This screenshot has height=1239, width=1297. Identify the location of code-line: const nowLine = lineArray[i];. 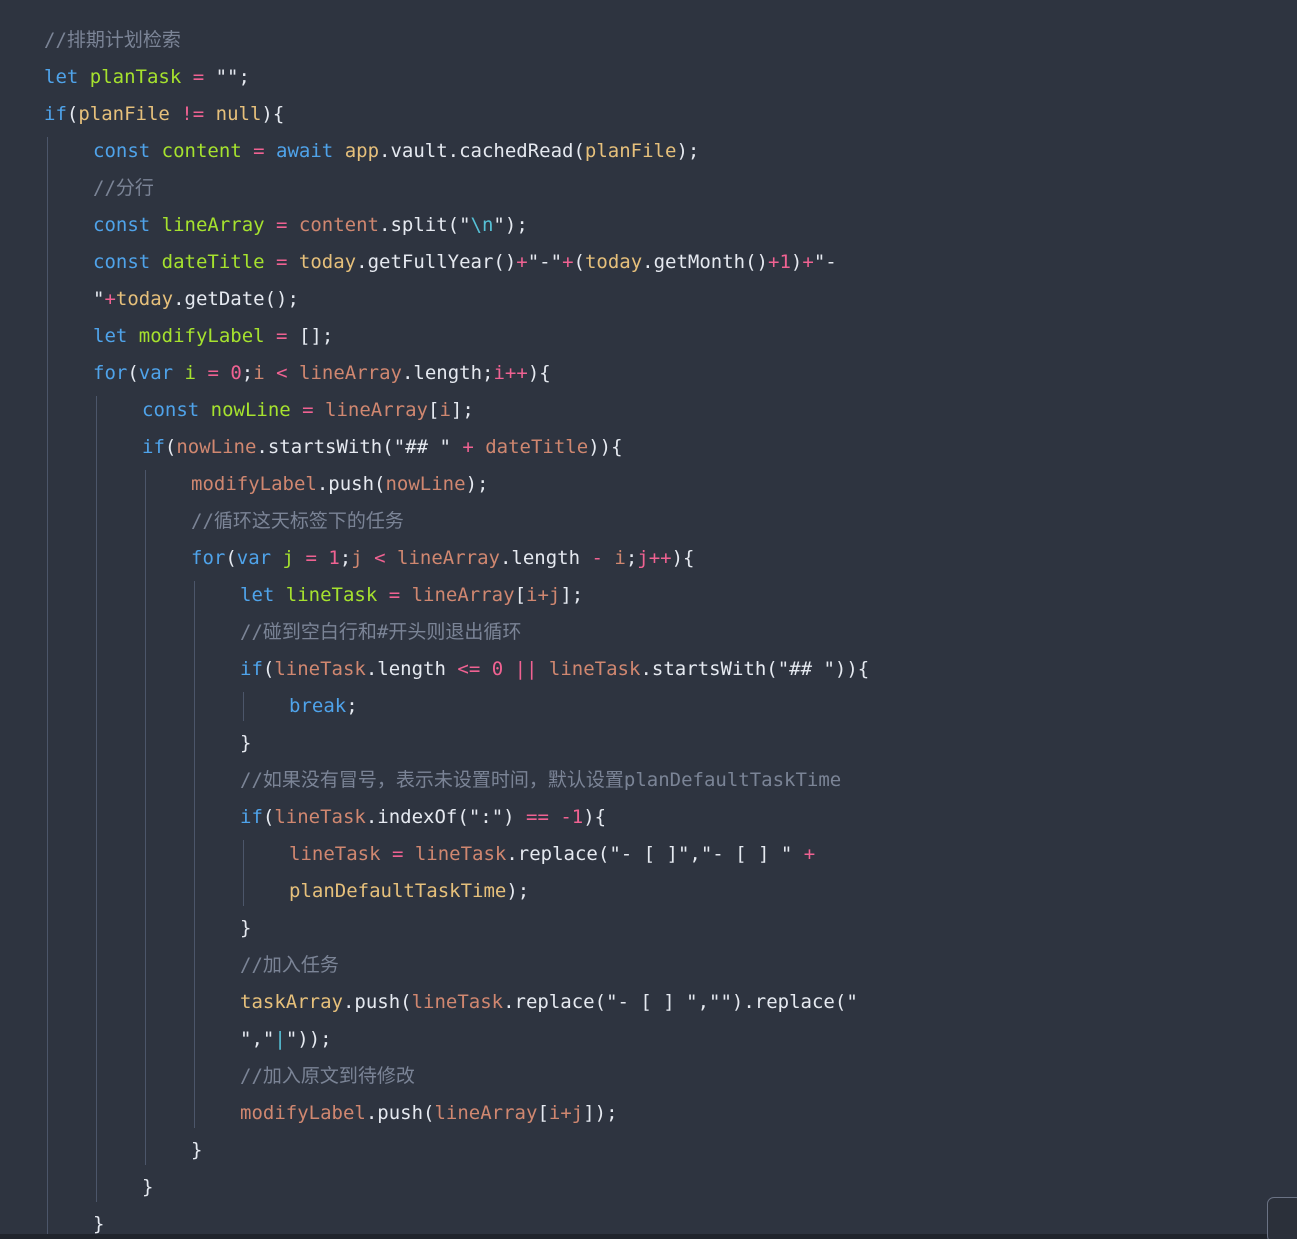
(456, 410).